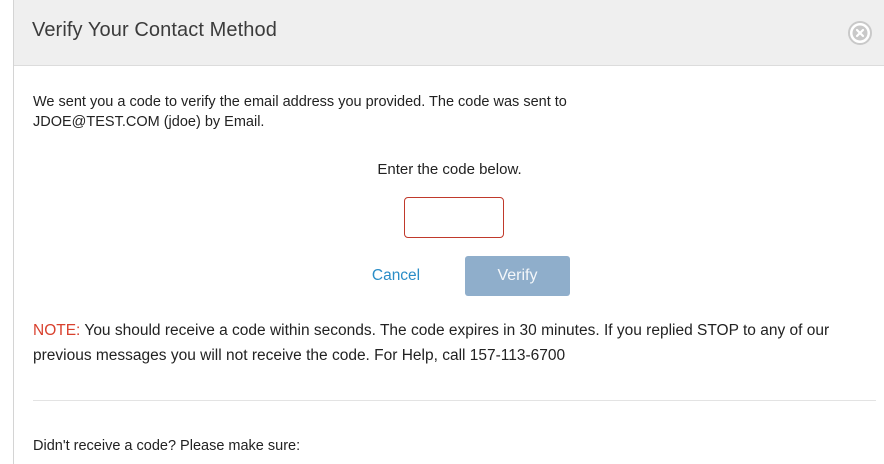 The width and height of the screenshot is (884, 464). I want to click on verification-message-line2: JDOE@TEST.COM (jdoe) by Email., so click(149, 122).